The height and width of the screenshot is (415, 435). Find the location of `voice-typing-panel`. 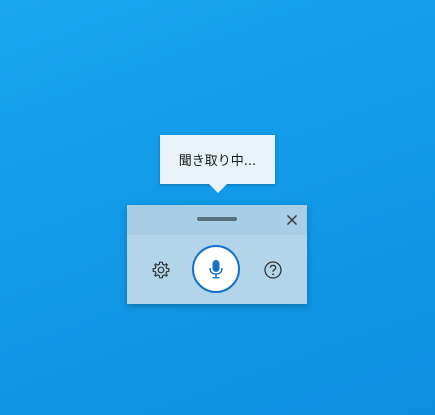

voice-typing-panel is located at coordinates (217, 254).